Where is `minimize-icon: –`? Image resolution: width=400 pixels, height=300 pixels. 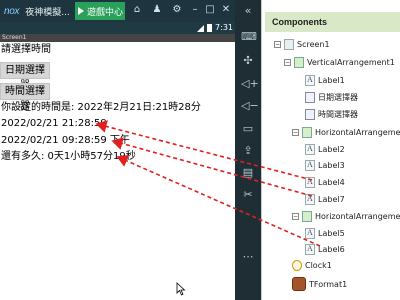 minimize-icon: – is located at coordinates (195, 10).